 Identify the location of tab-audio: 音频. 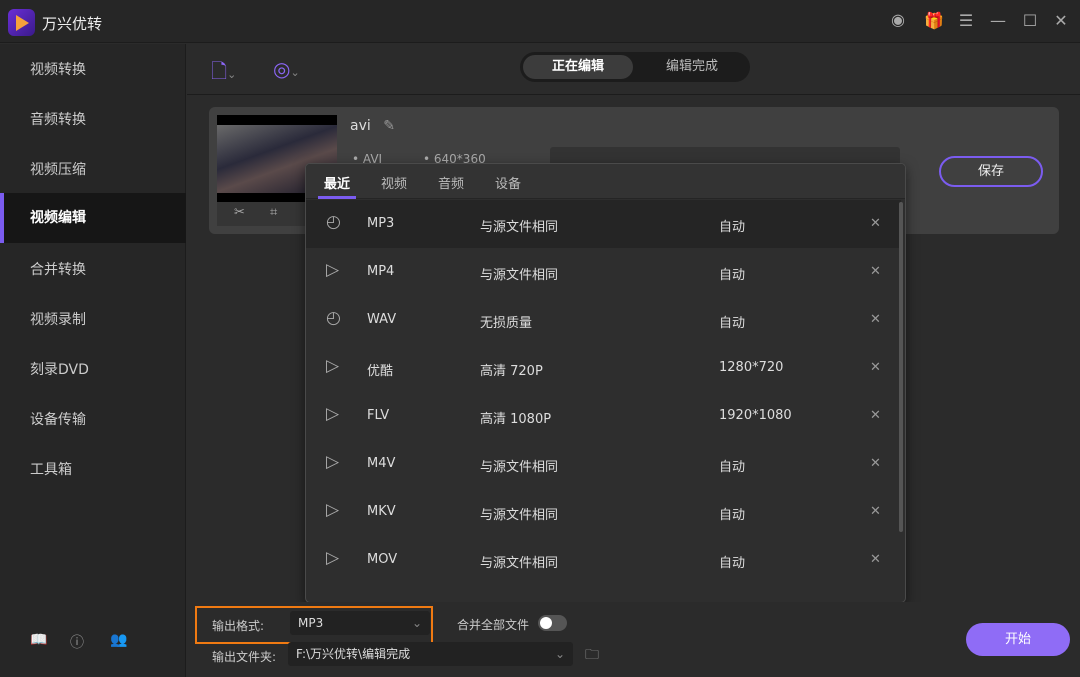
(451, 182).